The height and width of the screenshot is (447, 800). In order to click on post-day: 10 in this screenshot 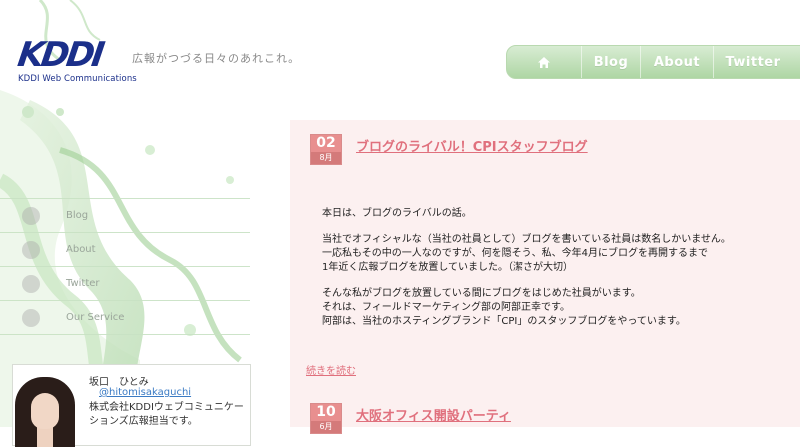, I will do `click(326, 412)`.